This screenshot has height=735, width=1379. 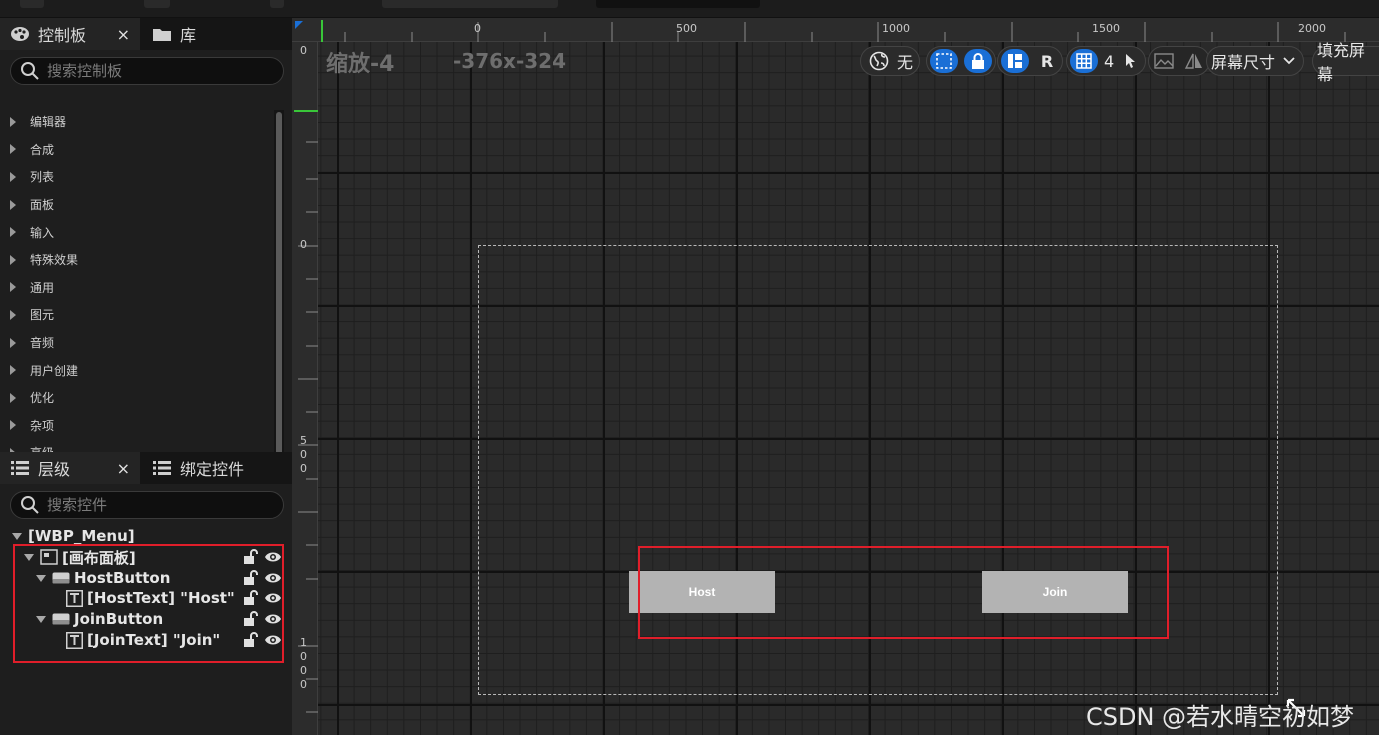 I want to click on chevron-down-icon, so click(x=1289, y=61).